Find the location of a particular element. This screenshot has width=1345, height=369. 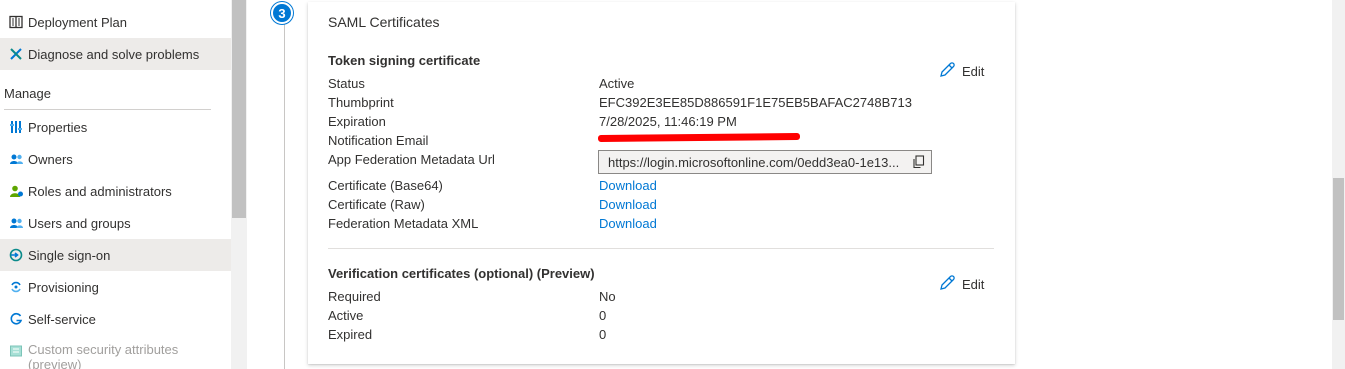

token-signing-edit-button: Edit is located at coordinates (961, 71).